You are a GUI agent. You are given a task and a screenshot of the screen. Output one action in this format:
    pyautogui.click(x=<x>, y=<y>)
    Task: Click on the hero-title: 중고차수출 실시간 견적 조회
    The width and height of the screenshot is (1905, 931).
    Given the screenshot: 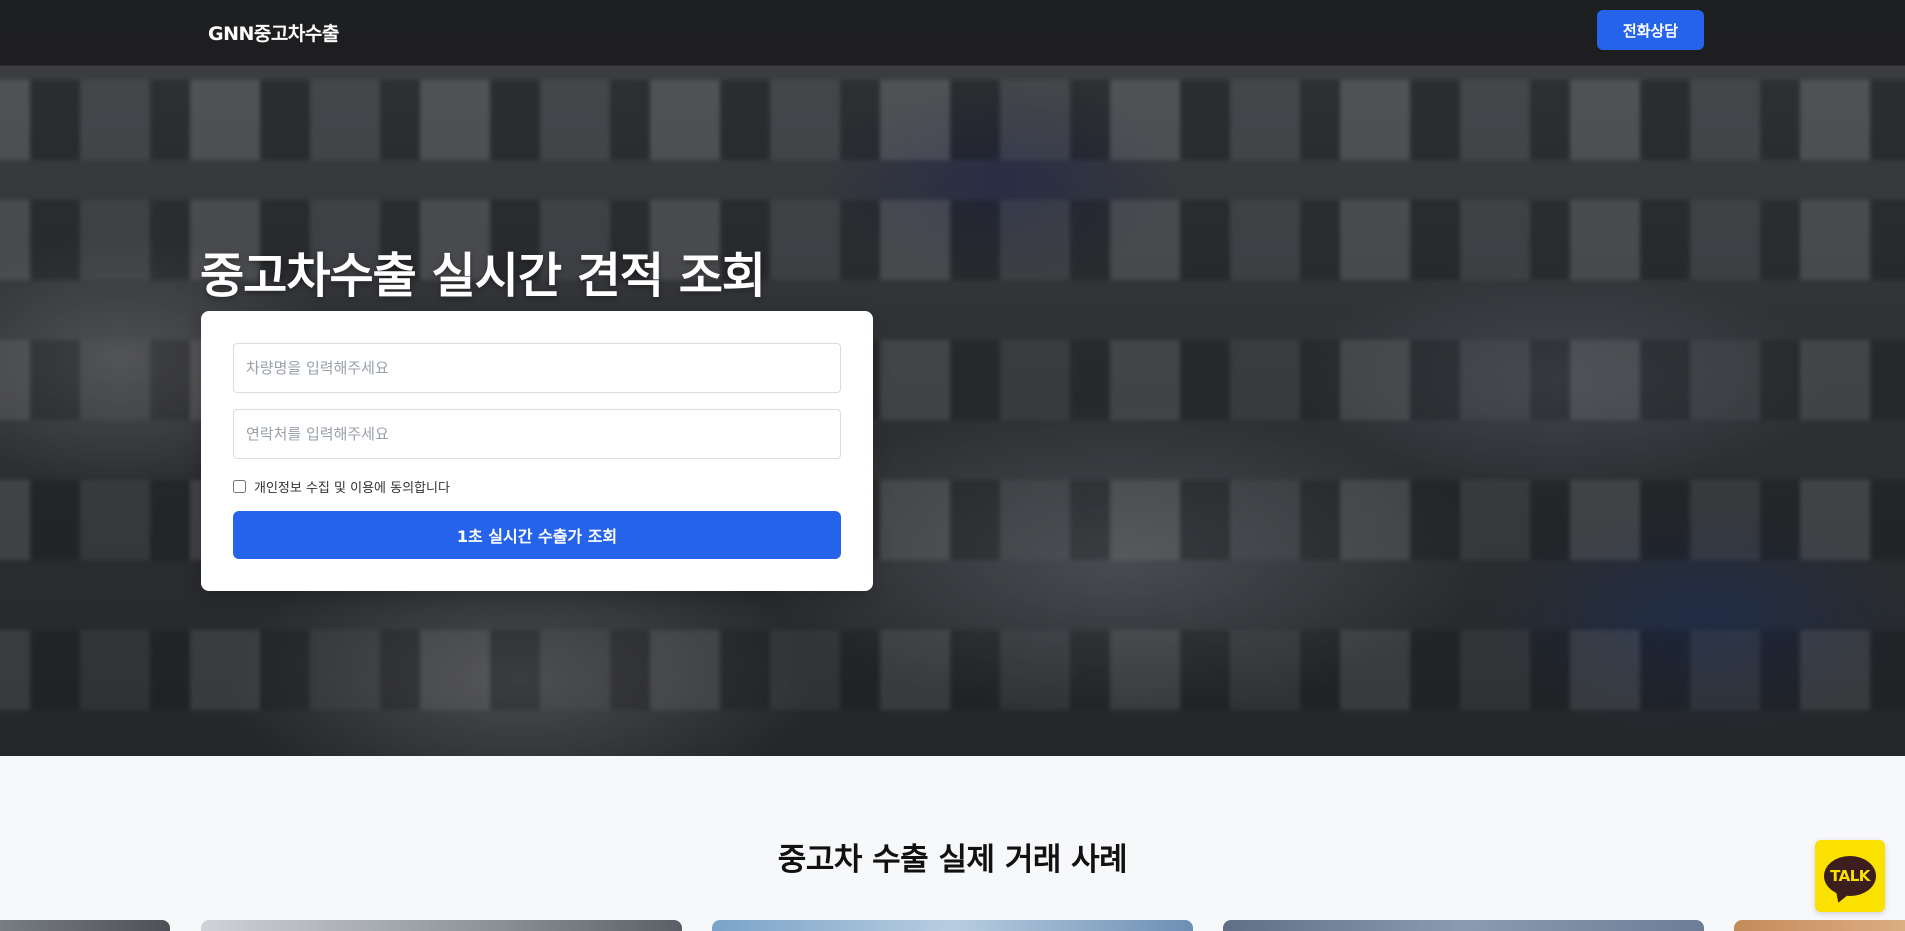 What is the action you would take?
    pyautogui.click(x=483, y=276)
    